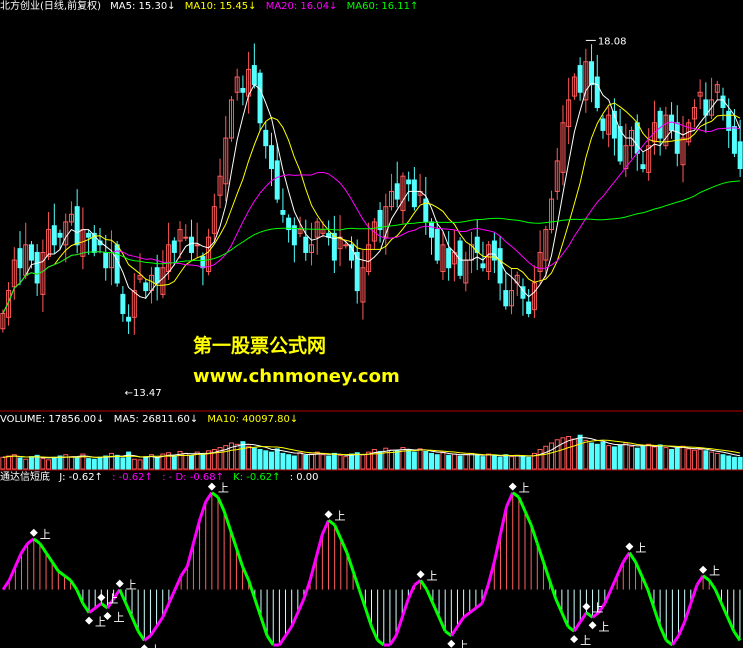 The height and width of the screenshot is (648, 743). I want to click on ma5-label: MA5: 15.30↓, so click(143, 6).